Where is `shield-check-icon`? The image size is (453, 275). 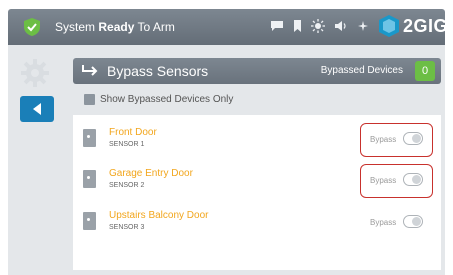
shield-check-icon is located at coordinates (32, 27).